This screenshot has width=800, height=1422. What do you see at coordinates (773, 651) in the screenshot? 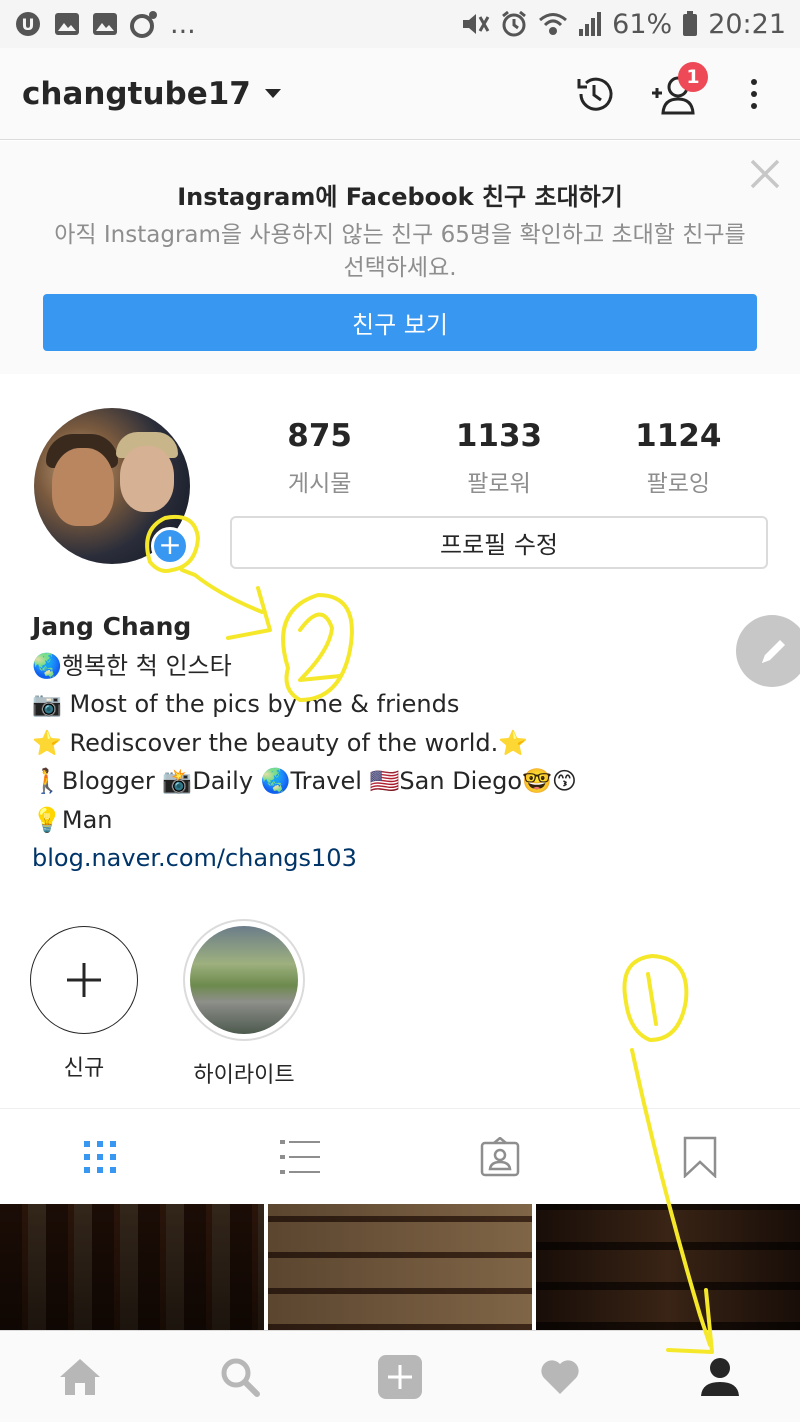
I see `pencil-icon` at bounding box center [773, 651].